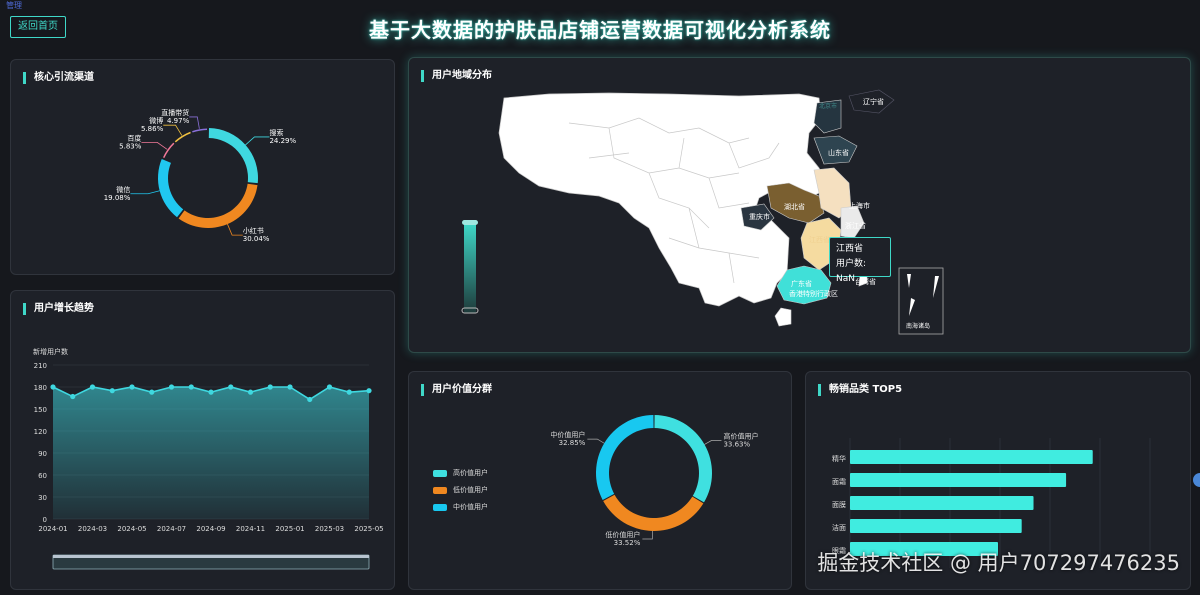 The width and height of the screenshot is (1200, 595). I want to click on map-label-chongqing: 重庆市, so click(759, 216).